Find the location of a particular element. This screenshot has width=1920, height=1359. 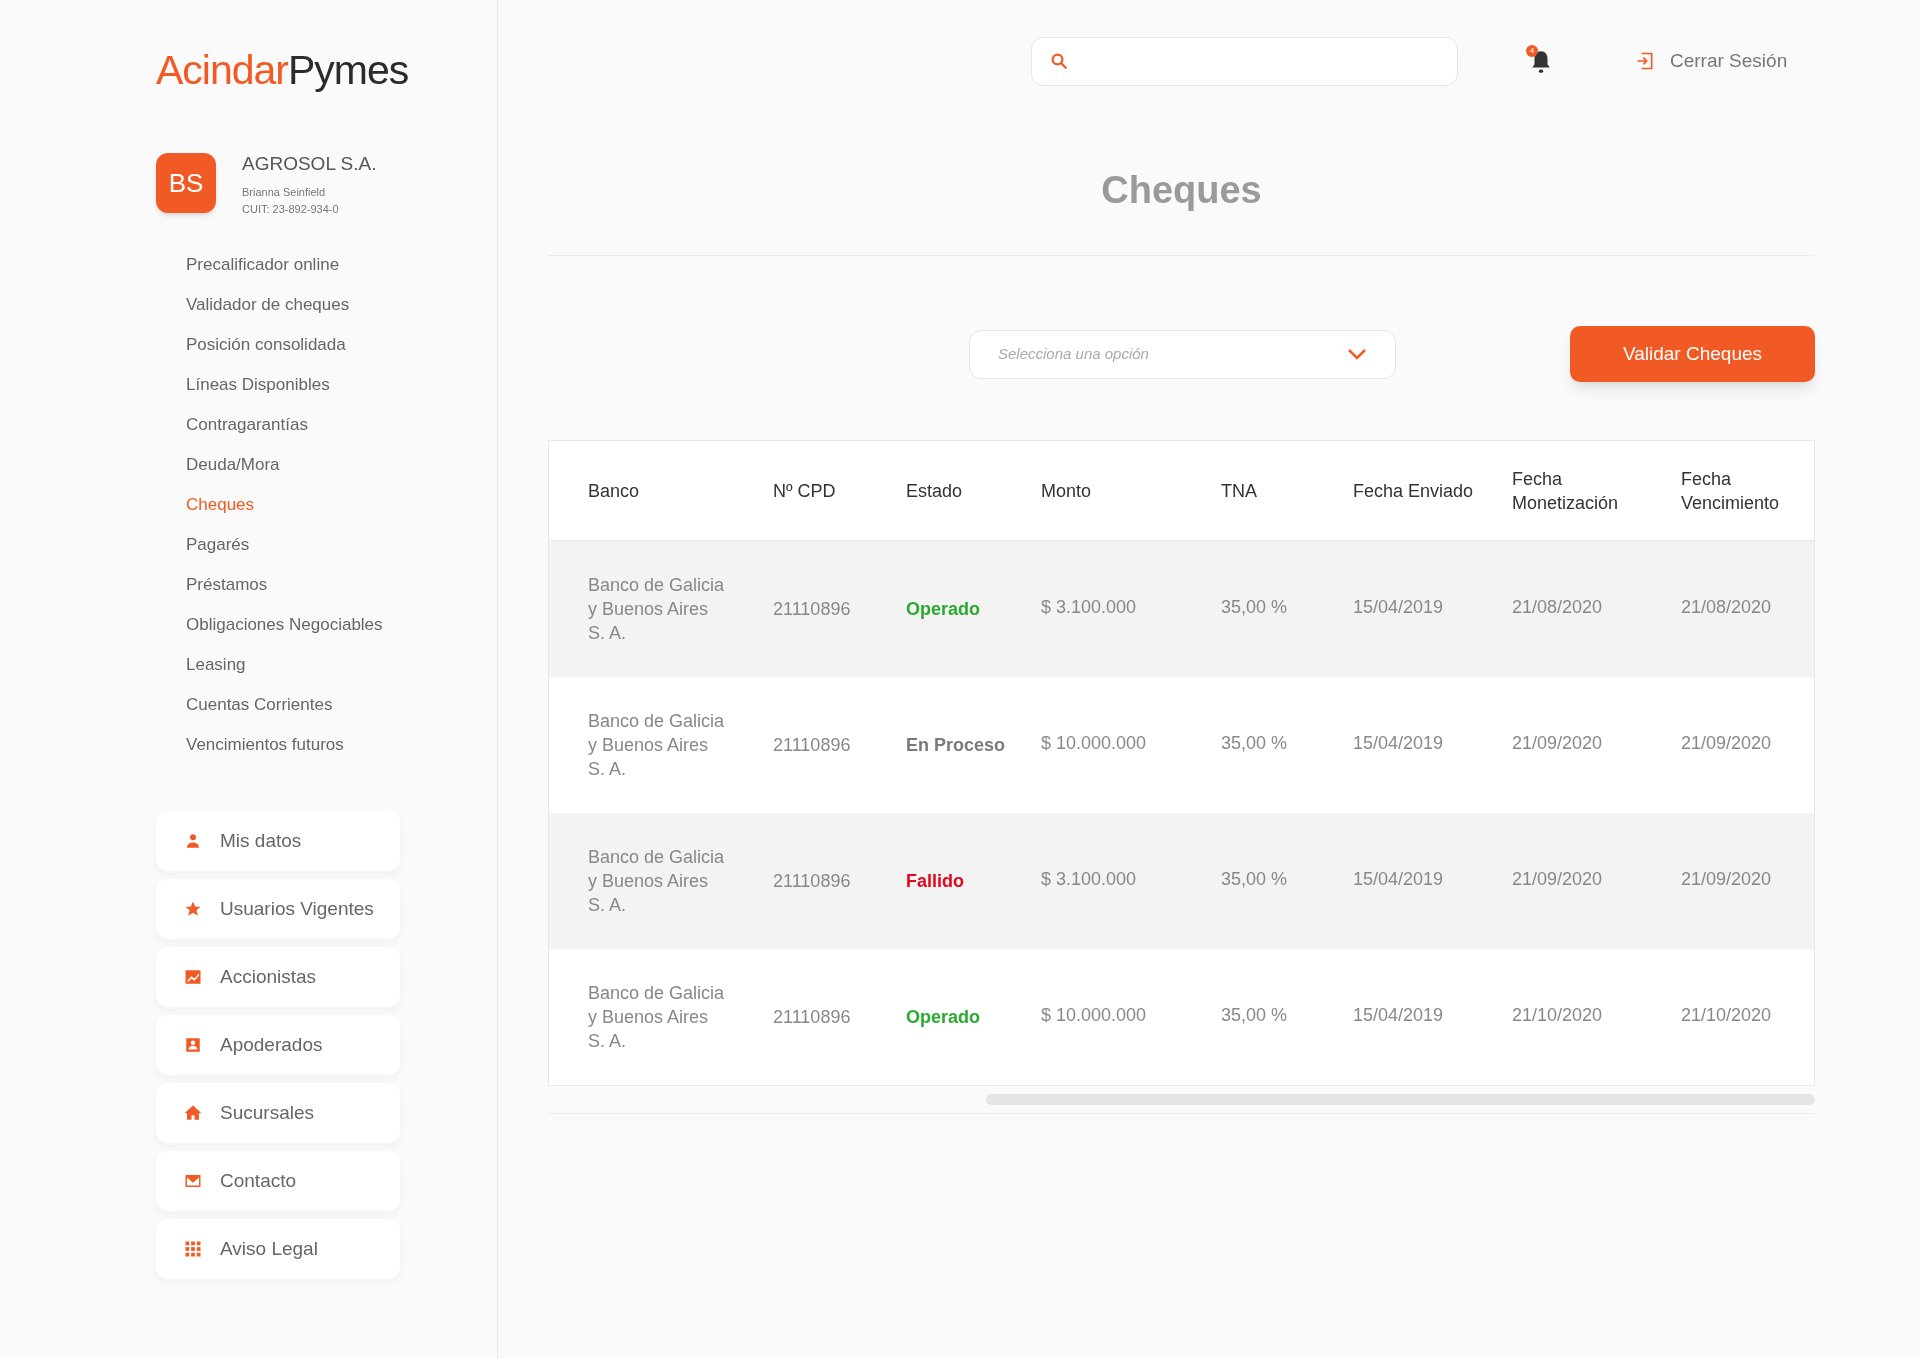

quick-link-button: Usuarios Vigentes is located at coordinates (278, 909).